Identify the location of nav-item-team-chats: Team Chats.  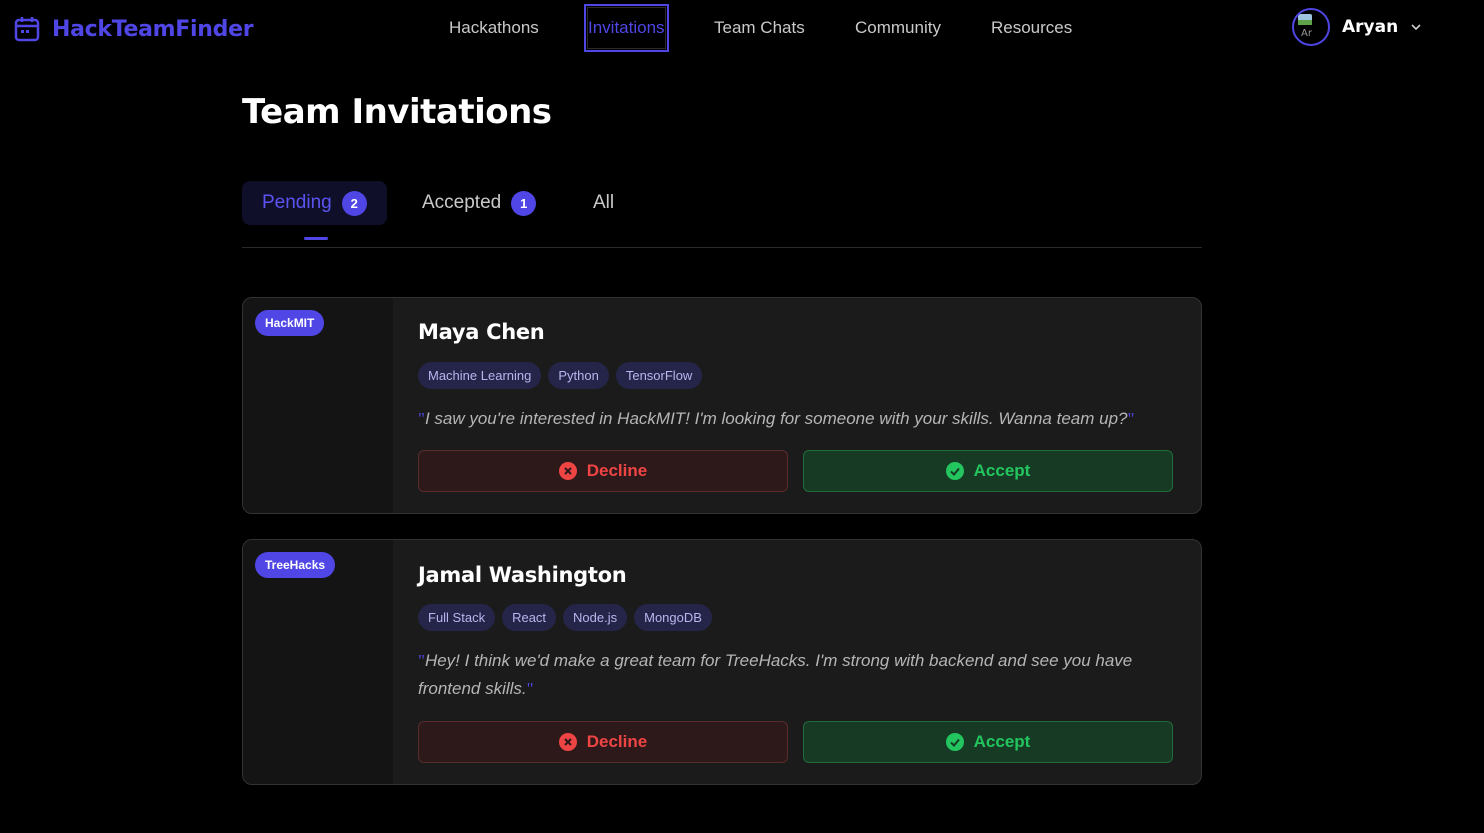
(759, 28).